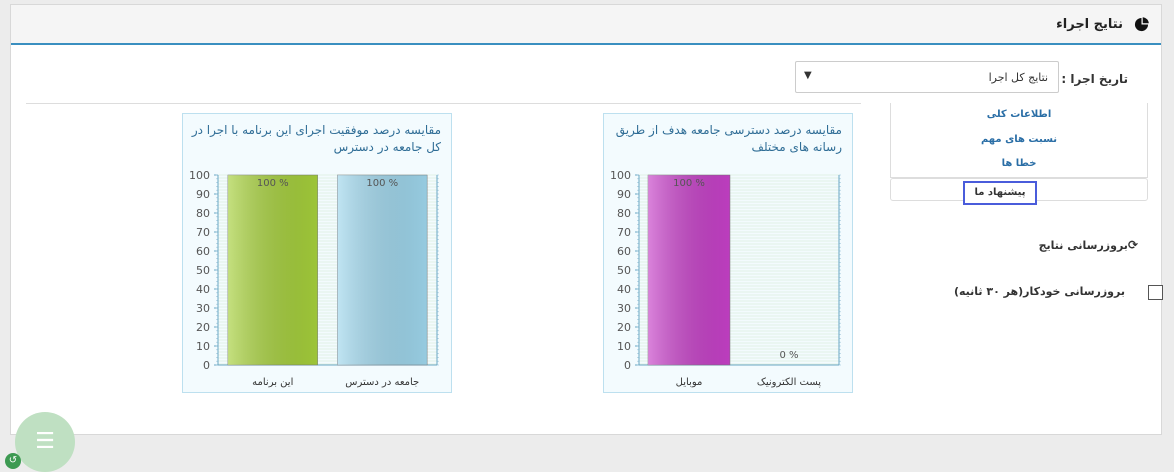  I want to click on category-label: پست الکترونیک, so click(789, 382).